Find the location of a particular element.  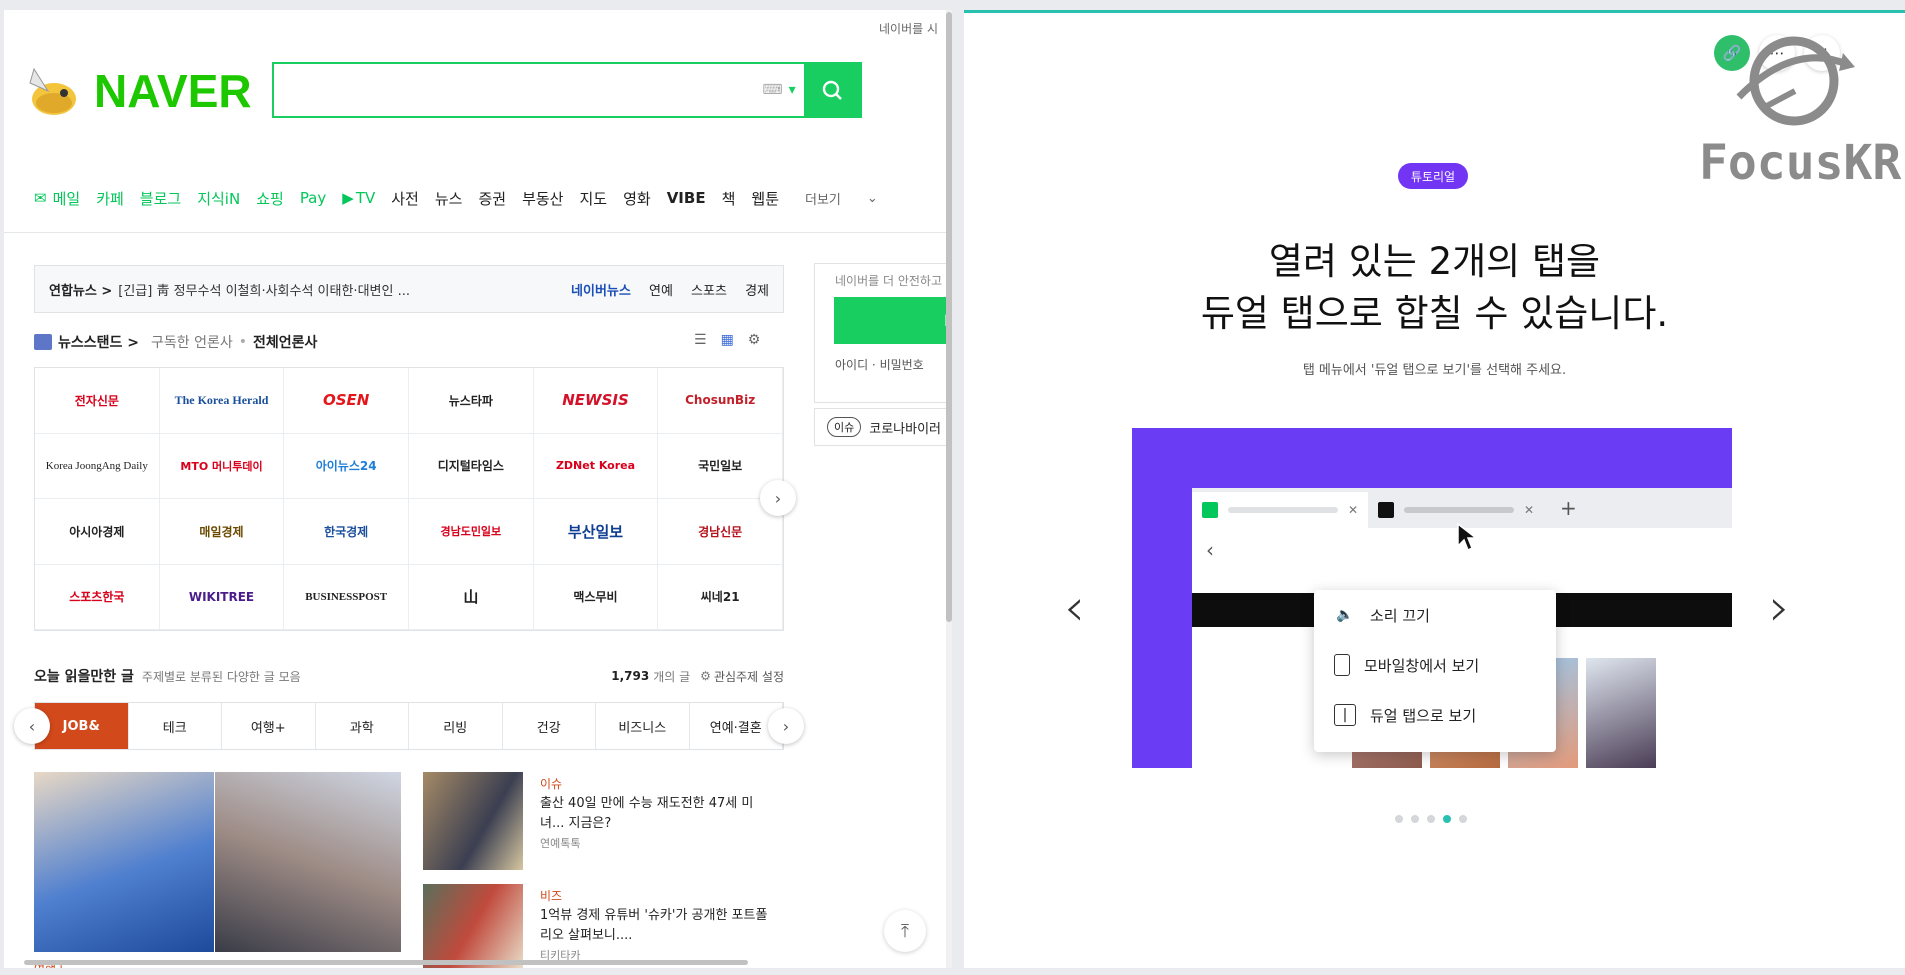

nav-blog: 블로그 is located at coordinates (160, 198).